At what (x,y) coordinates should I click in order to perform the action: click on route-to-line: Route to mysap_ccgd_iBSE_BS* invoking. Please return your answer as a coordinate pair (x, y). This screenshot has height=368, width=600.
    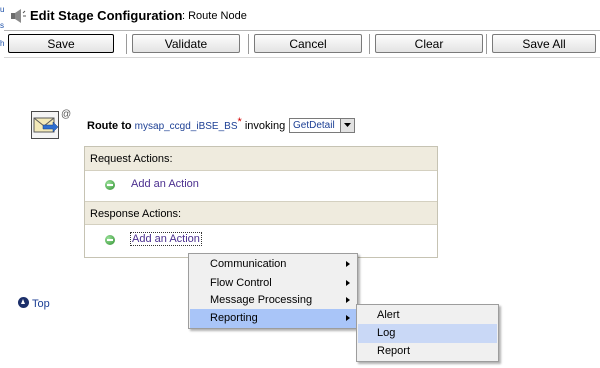
    Looking at the image, I should click on (186, 124).